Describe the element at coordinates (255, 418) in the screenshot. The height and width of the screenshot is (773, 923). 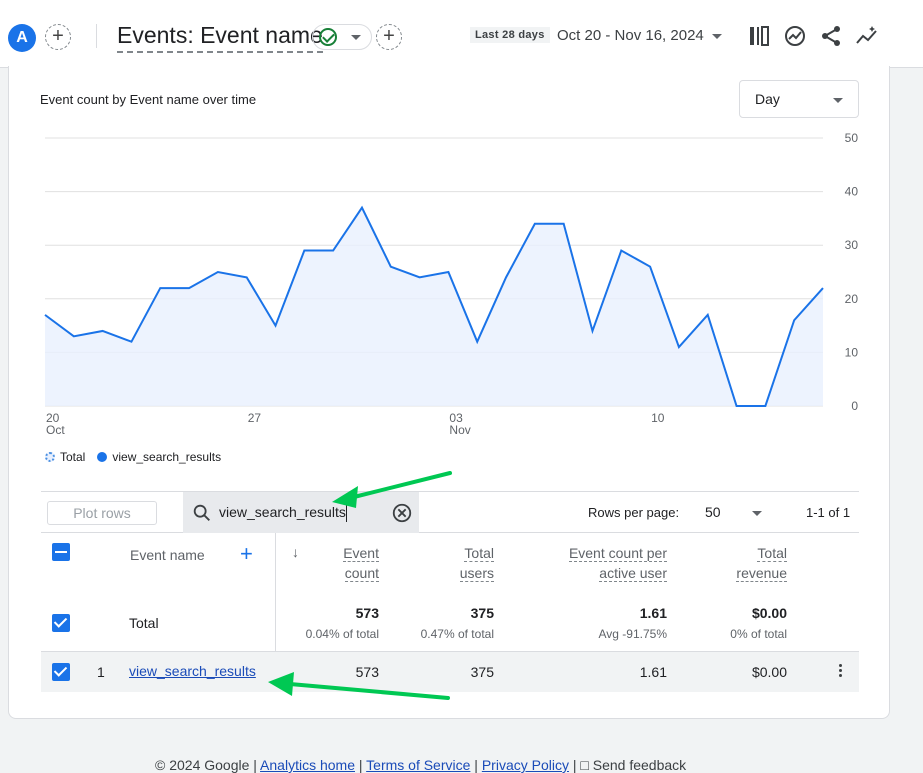
I see `x-tick-label: 27` at that location.